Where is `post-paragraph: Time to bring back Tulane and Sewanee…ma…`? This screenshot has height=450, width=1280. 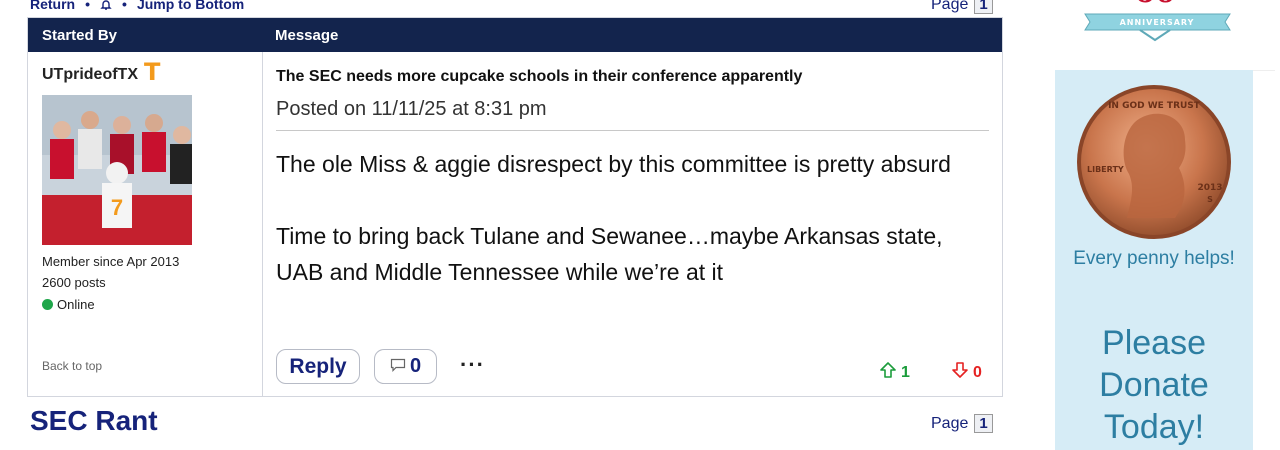
post-paragraph: Time to bring back Tulane and Sewanee…ma… is located at coordinates (609, 254).